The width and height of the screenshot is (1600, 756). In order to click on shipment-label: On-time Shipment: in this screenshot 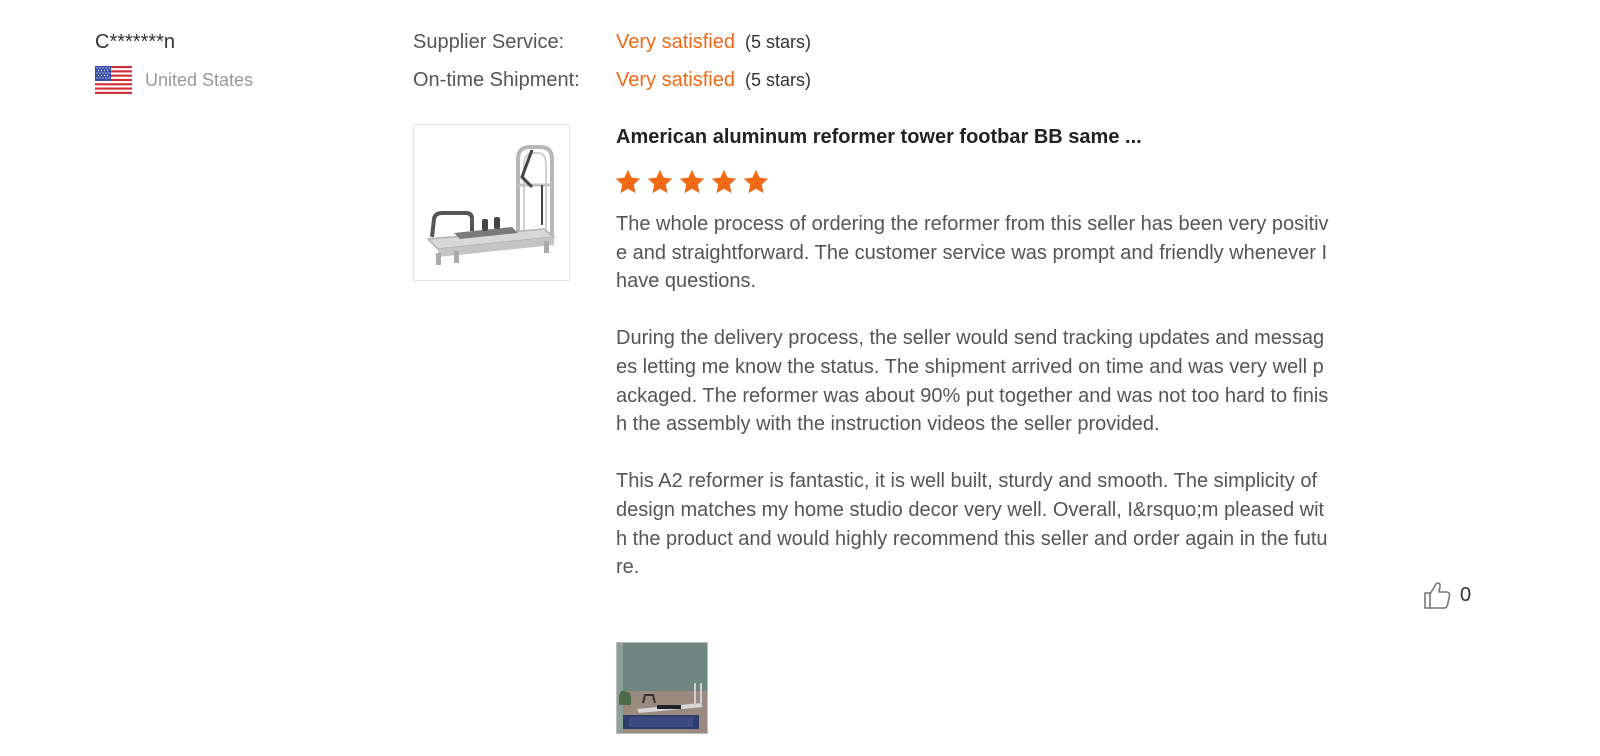, I will do `click(496, 80)`.